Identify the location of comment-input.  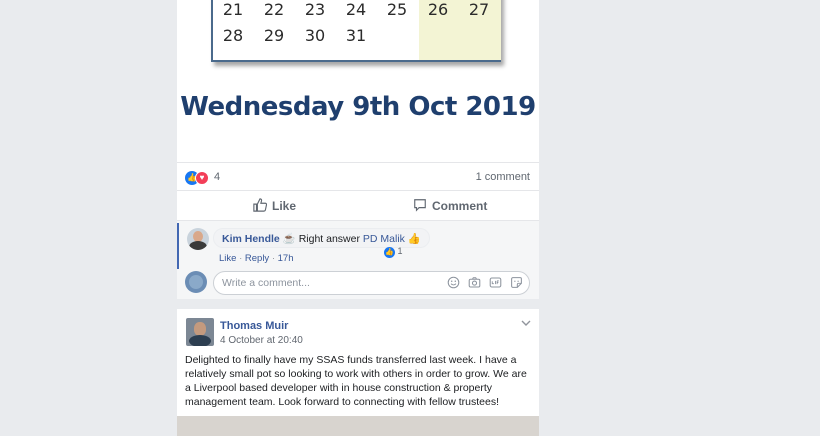
(332, 283).